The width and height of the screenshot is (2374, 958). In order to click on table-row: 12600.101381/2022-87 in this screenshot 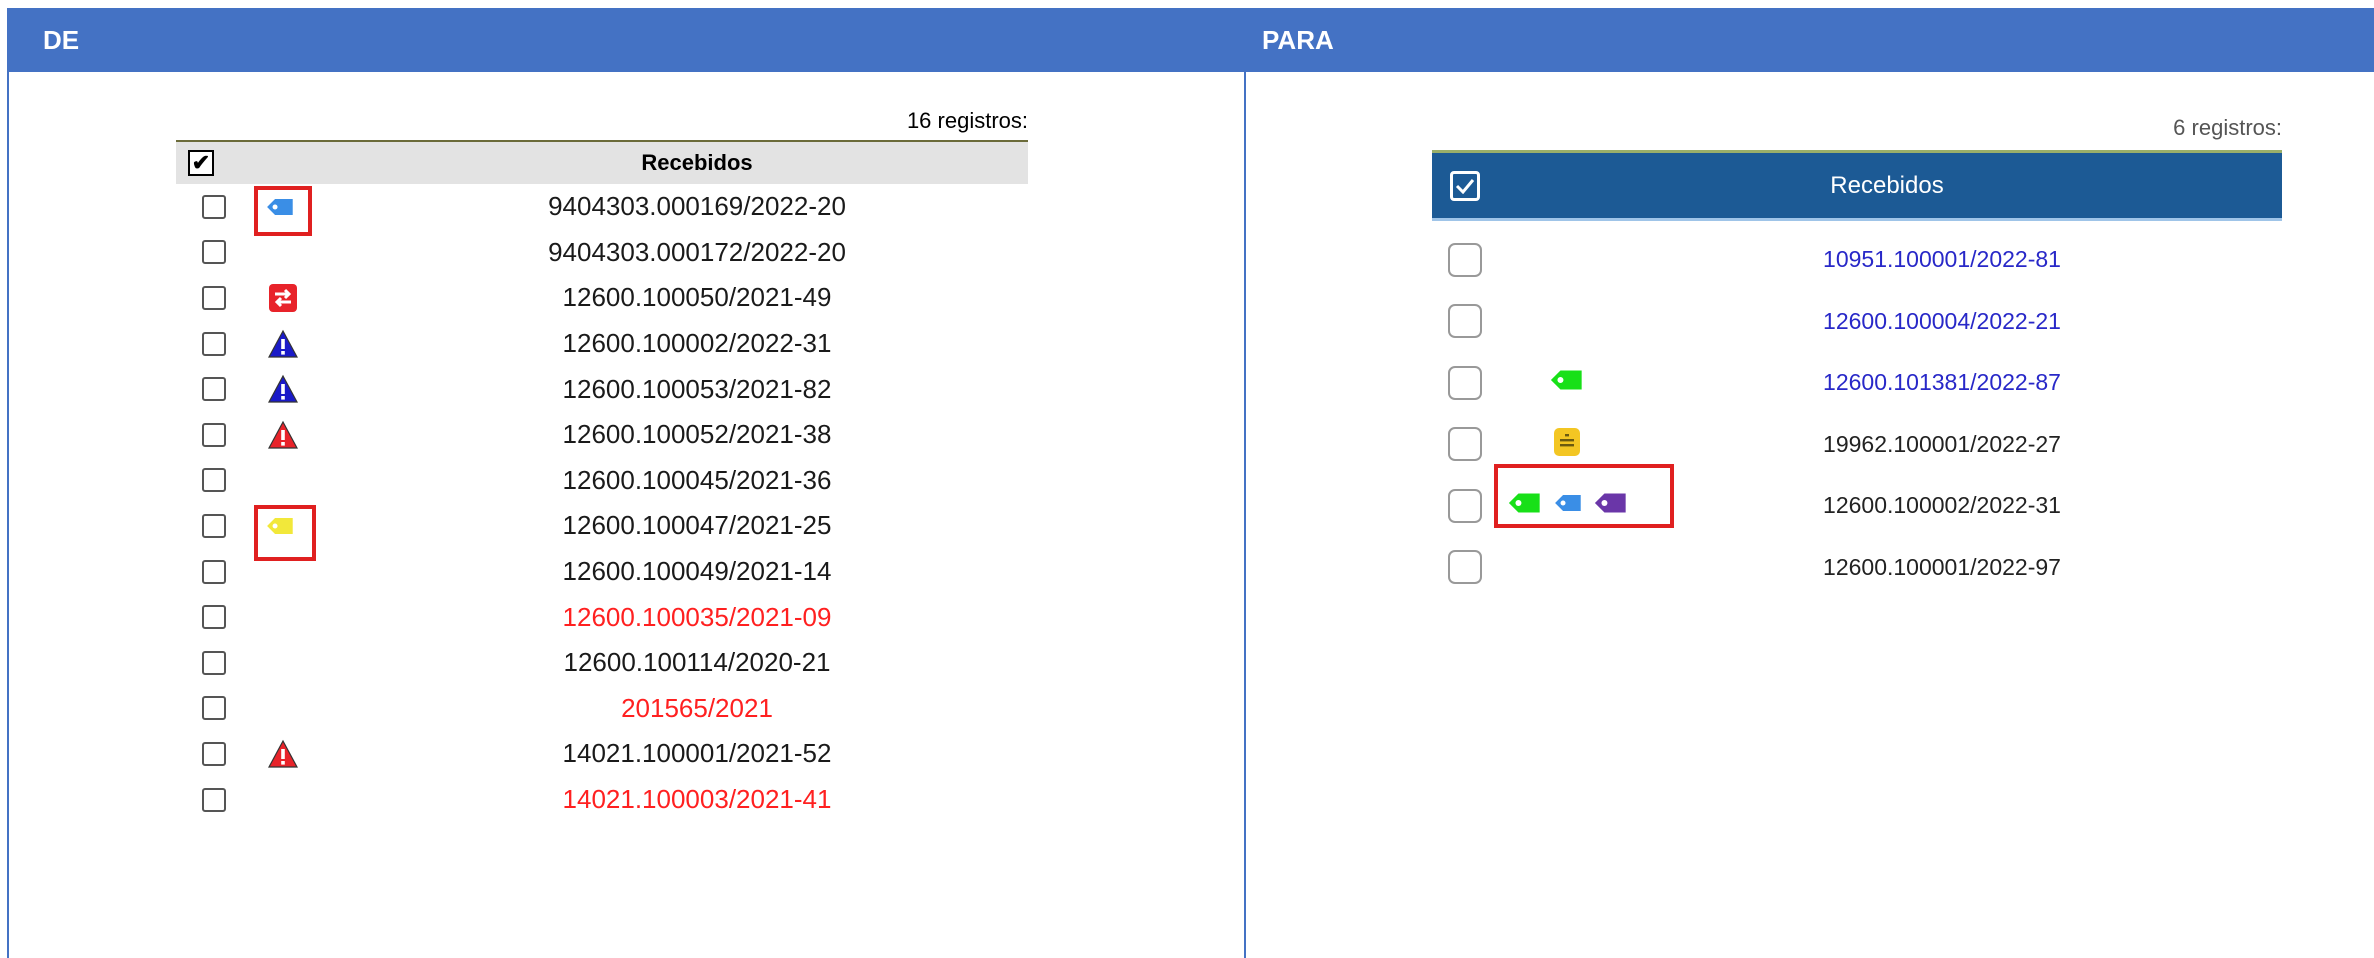, I will do `click(1857, 383)`.